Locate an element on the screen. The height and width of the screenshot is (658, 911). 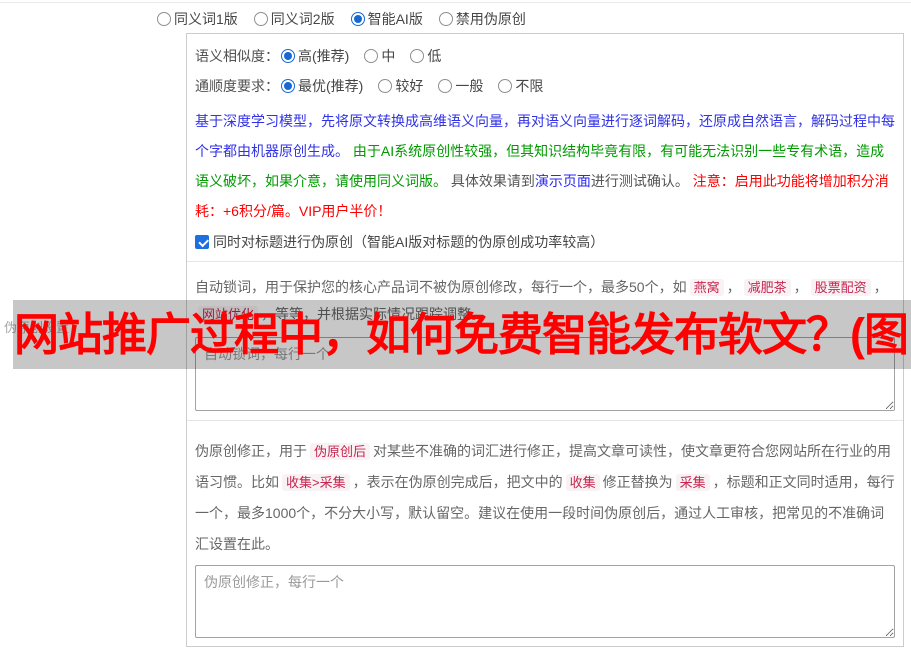
radio-fluency-best: 最优(推荐) is located at coordinates (322, 86).